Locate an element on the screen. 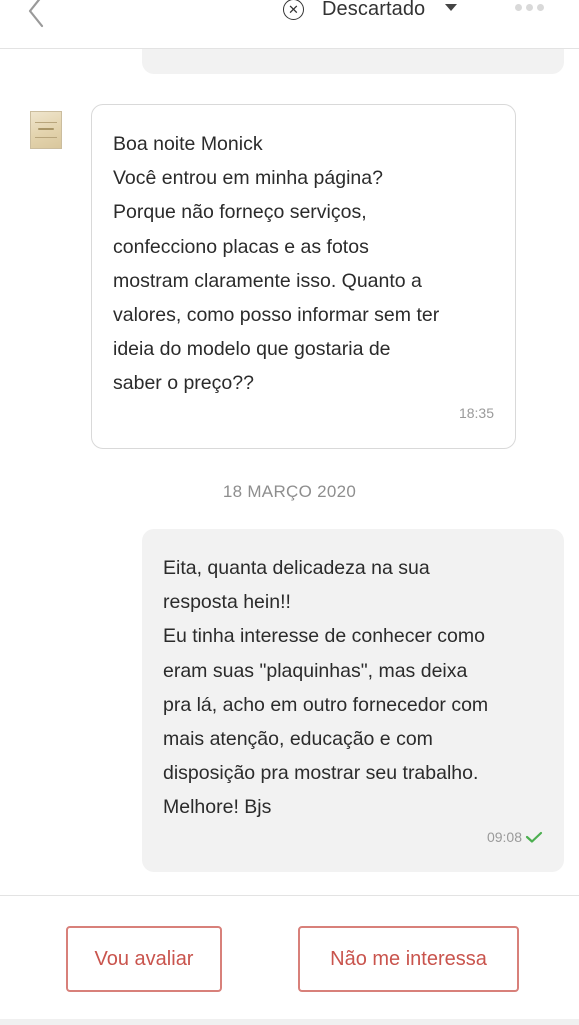 The image size is (579, 1025). bottom-divider is located at coordinates (289, 1022).